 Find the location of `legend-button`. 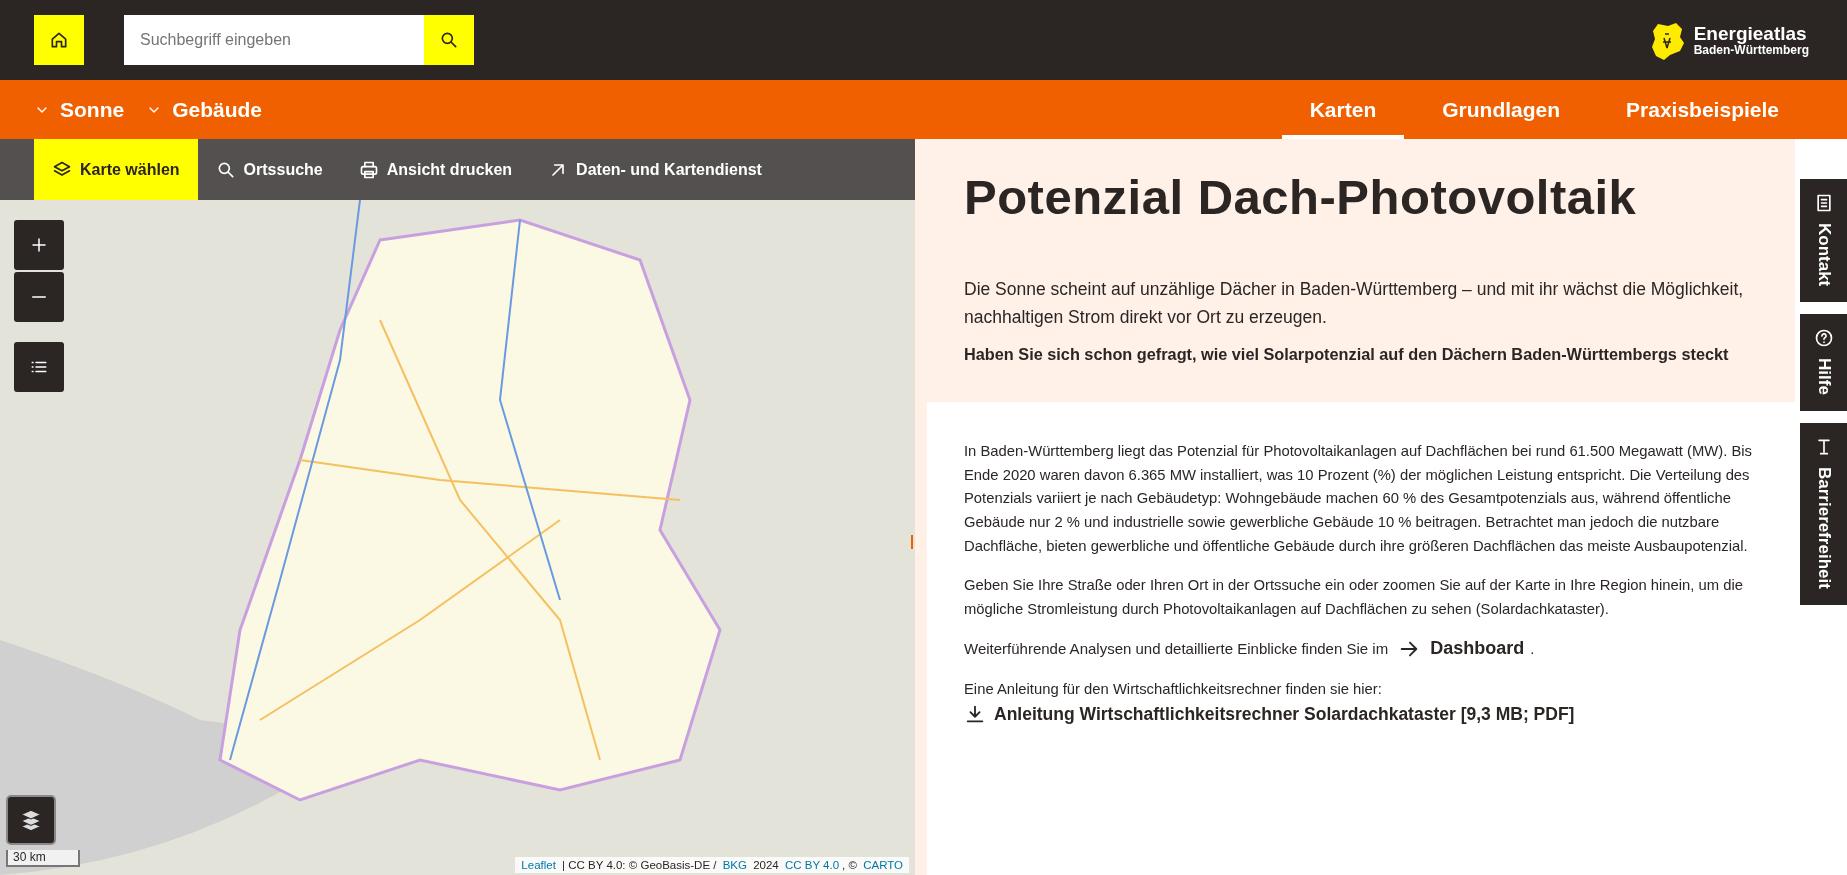

legend-button is located at coordinates (39, 367).